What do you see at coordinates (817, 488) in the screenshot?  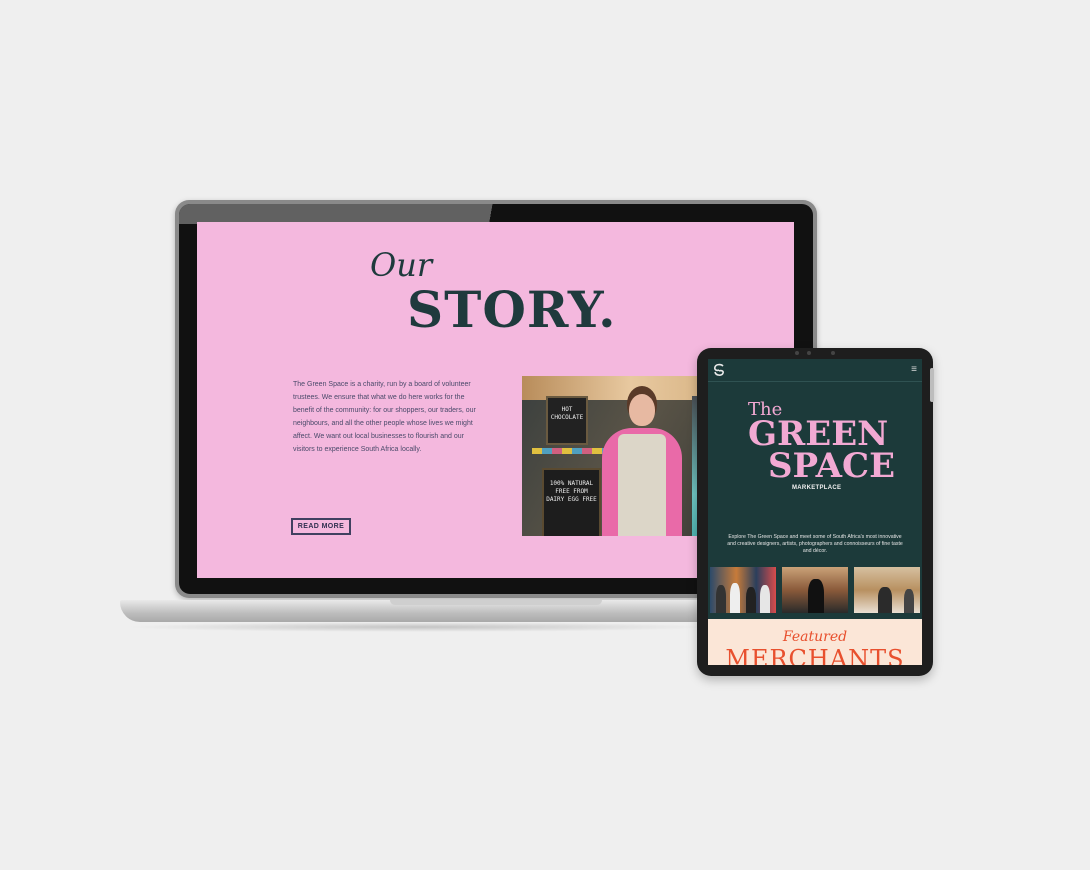 I see `hero-subtitle: MARKETPLACE` at bounding box center [817, 488].